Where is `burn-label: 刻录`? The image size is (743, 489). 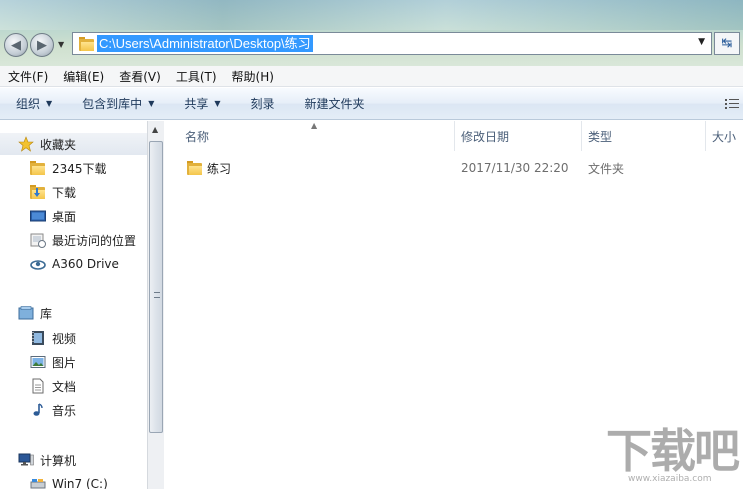 burn-label: 刻录 is located at coordinates (262, 104).